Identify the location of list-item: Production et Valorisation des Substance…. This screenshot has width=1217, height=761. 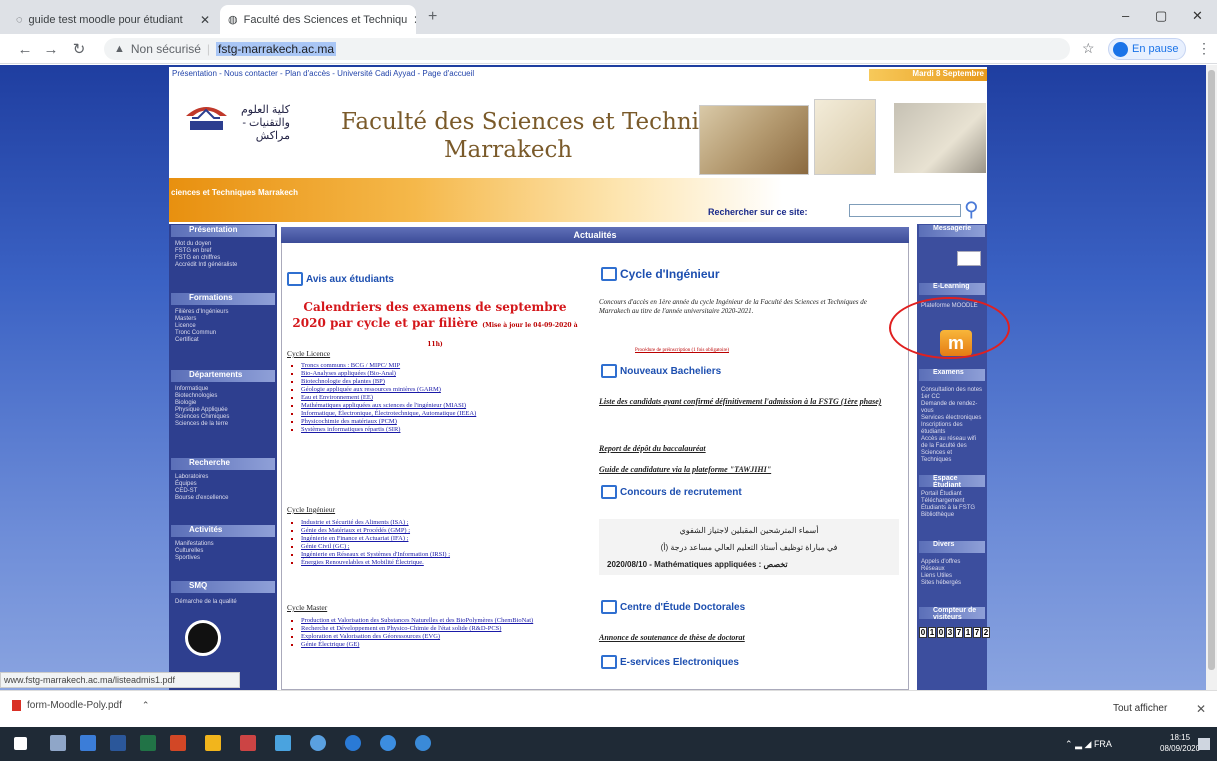
(440, 621).